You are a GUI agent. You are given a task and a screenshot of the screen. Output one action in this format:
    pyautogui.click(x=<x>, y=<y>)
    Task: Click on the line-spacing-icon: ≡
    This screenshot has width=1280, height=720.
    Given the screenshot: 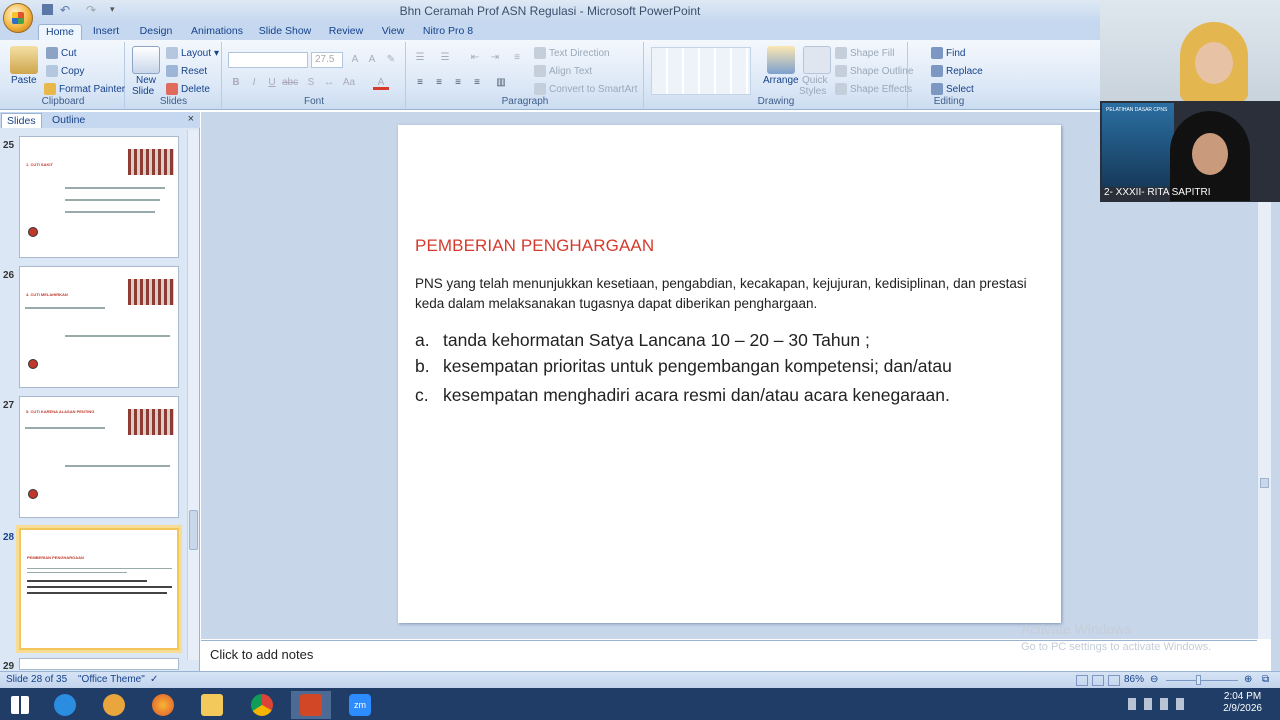 What is the action you would take?
    pyautogui.click(x=517, y=57)
    